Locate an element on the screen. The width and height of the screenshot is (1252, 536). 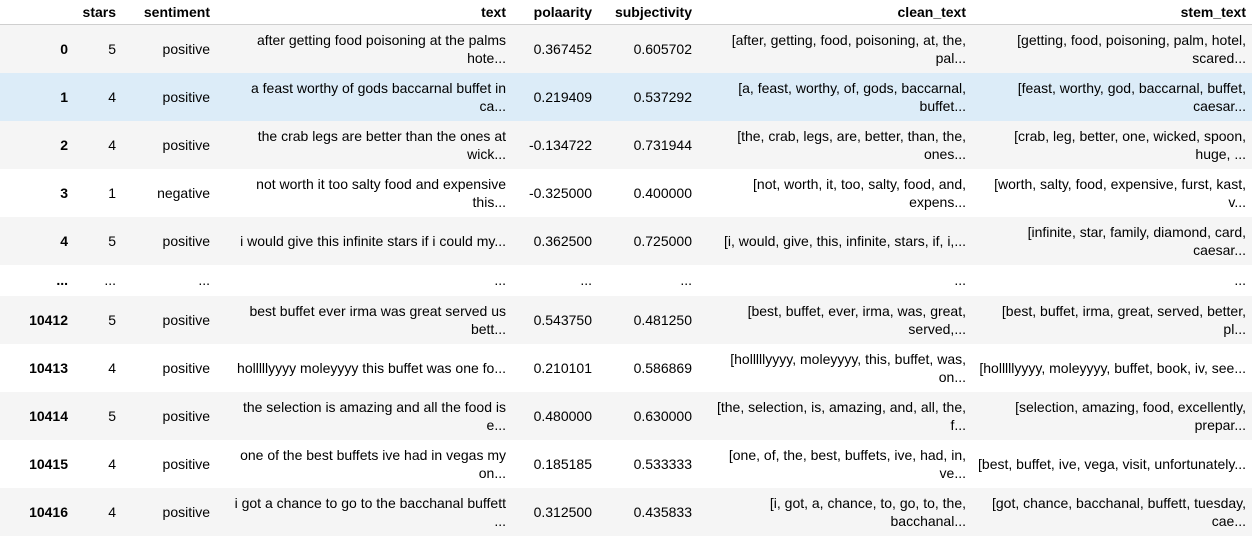
column-header-stars: stars is located at coordinates (98, 12).